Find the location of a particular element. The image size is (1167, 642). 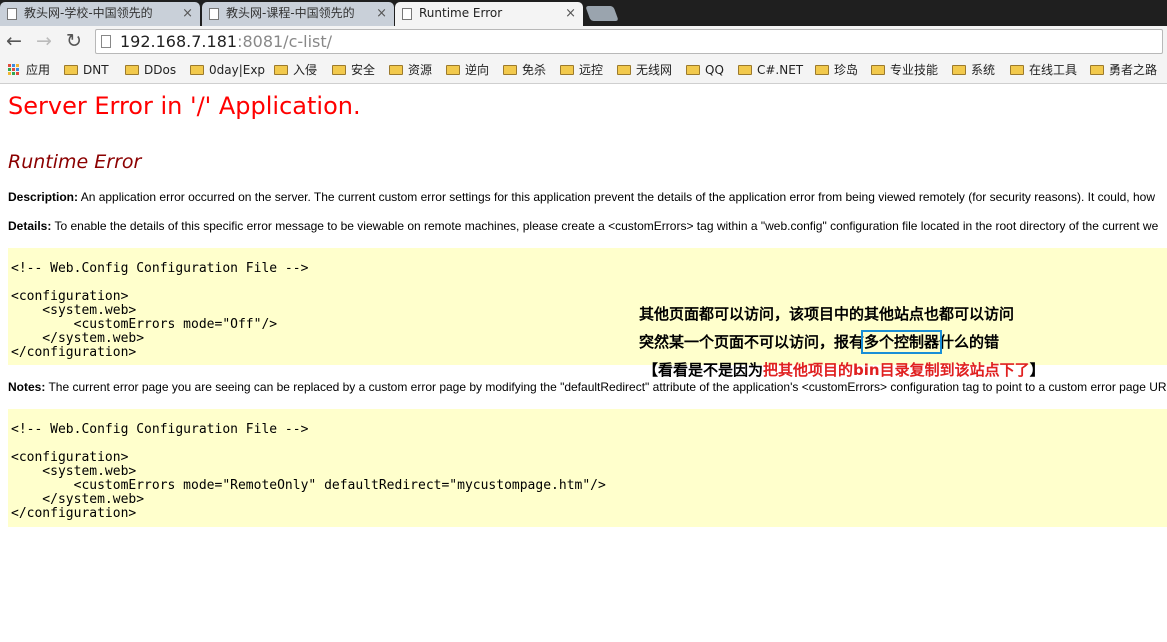

bookmark-folder: C#.NET is located at coordinates (770, 70).